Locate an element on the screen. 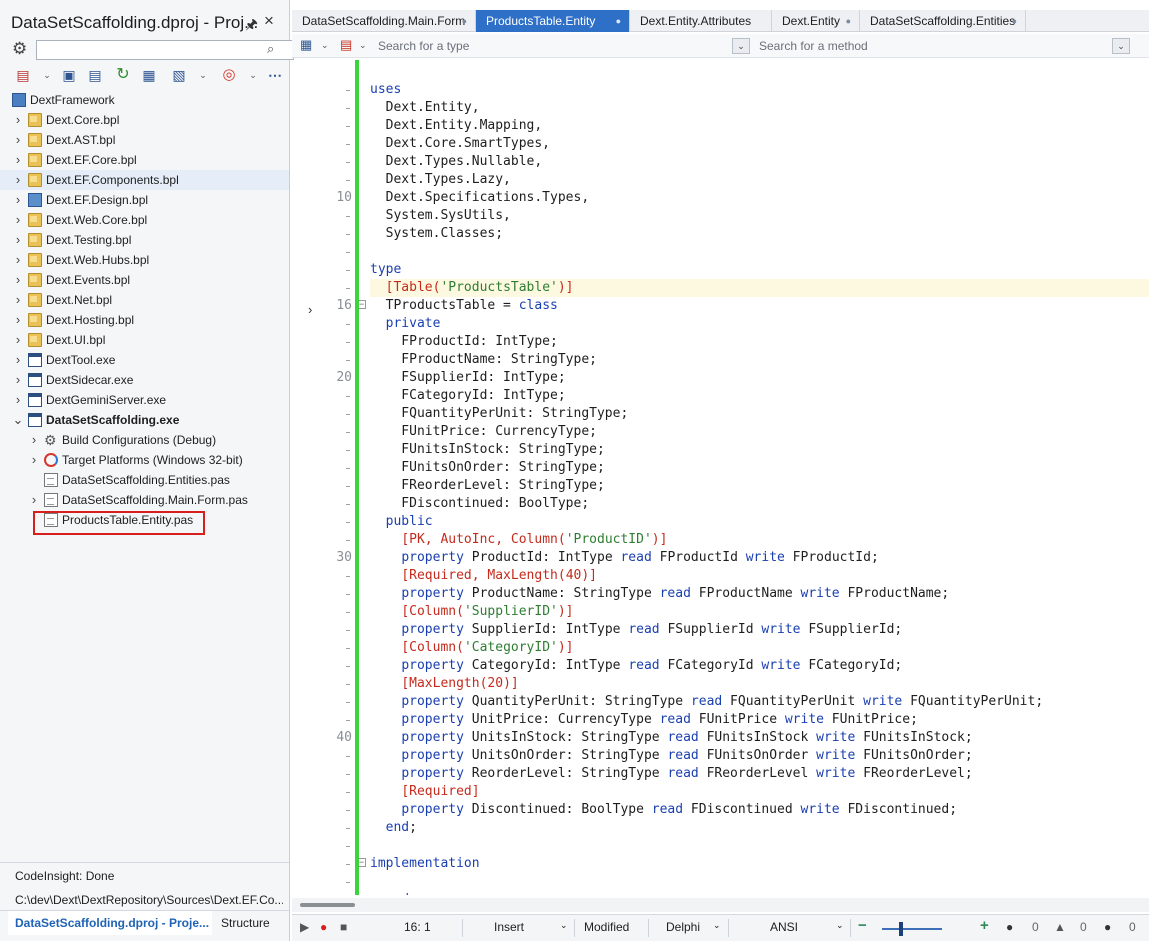 The image size is (1149, 941). search-icon: ⌕ is located at coordinates (270, 49).